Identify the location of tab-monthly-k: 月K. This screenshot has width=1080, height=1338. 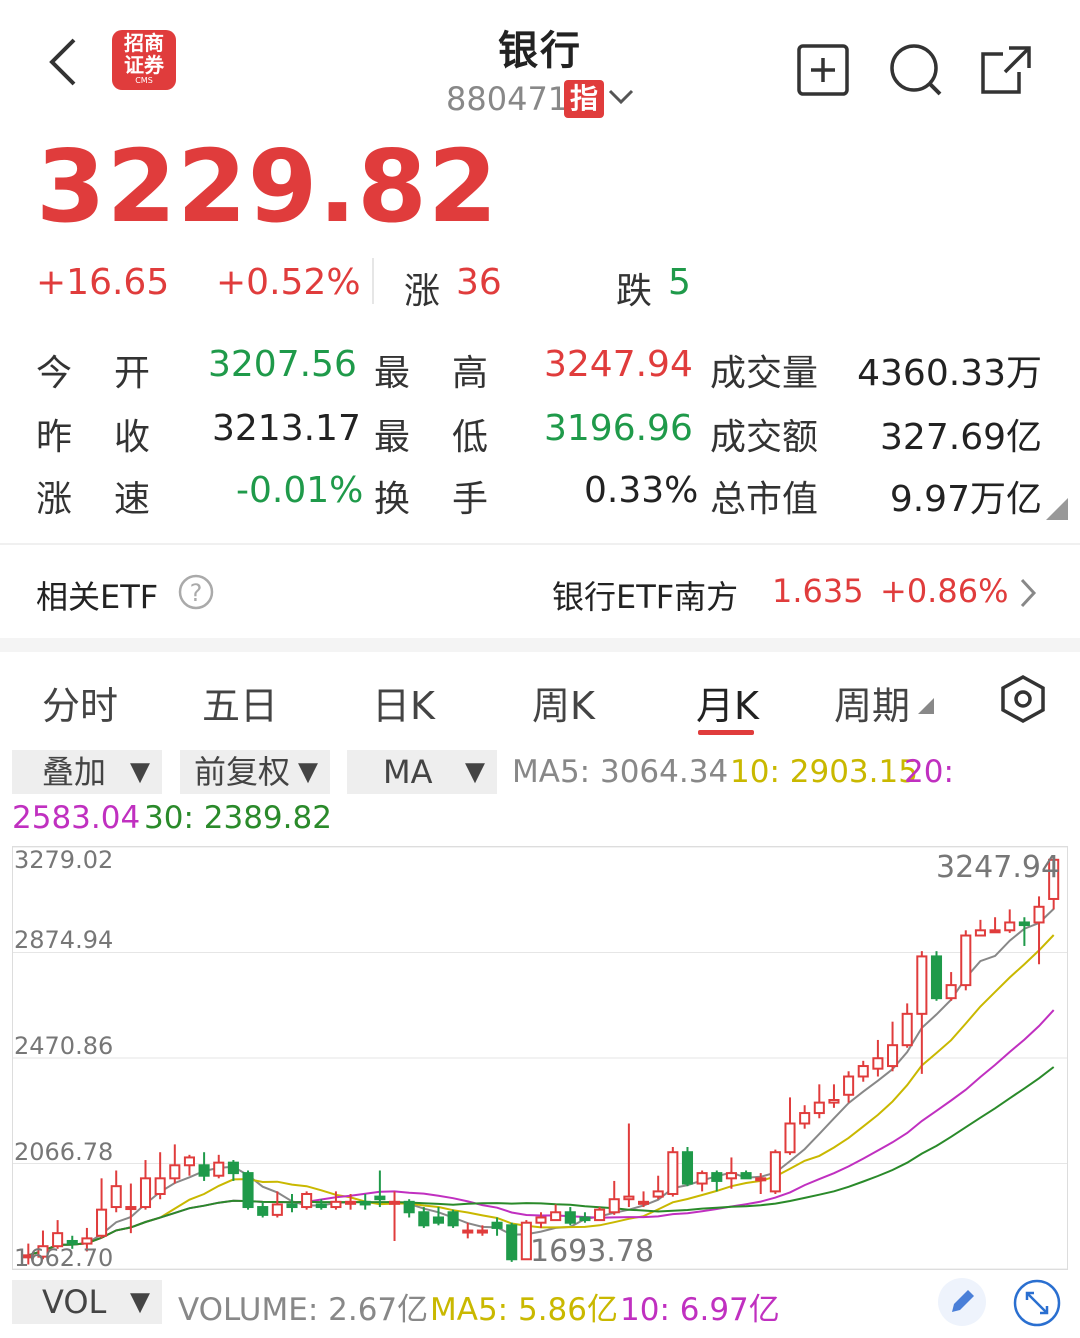
(727, 702).